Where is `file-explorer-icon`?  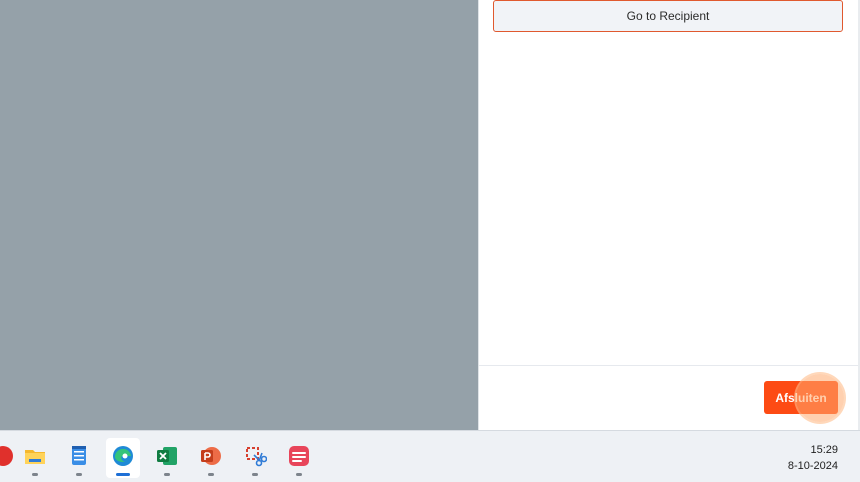 file-explorer-icon is located at coordinates (35, 457).